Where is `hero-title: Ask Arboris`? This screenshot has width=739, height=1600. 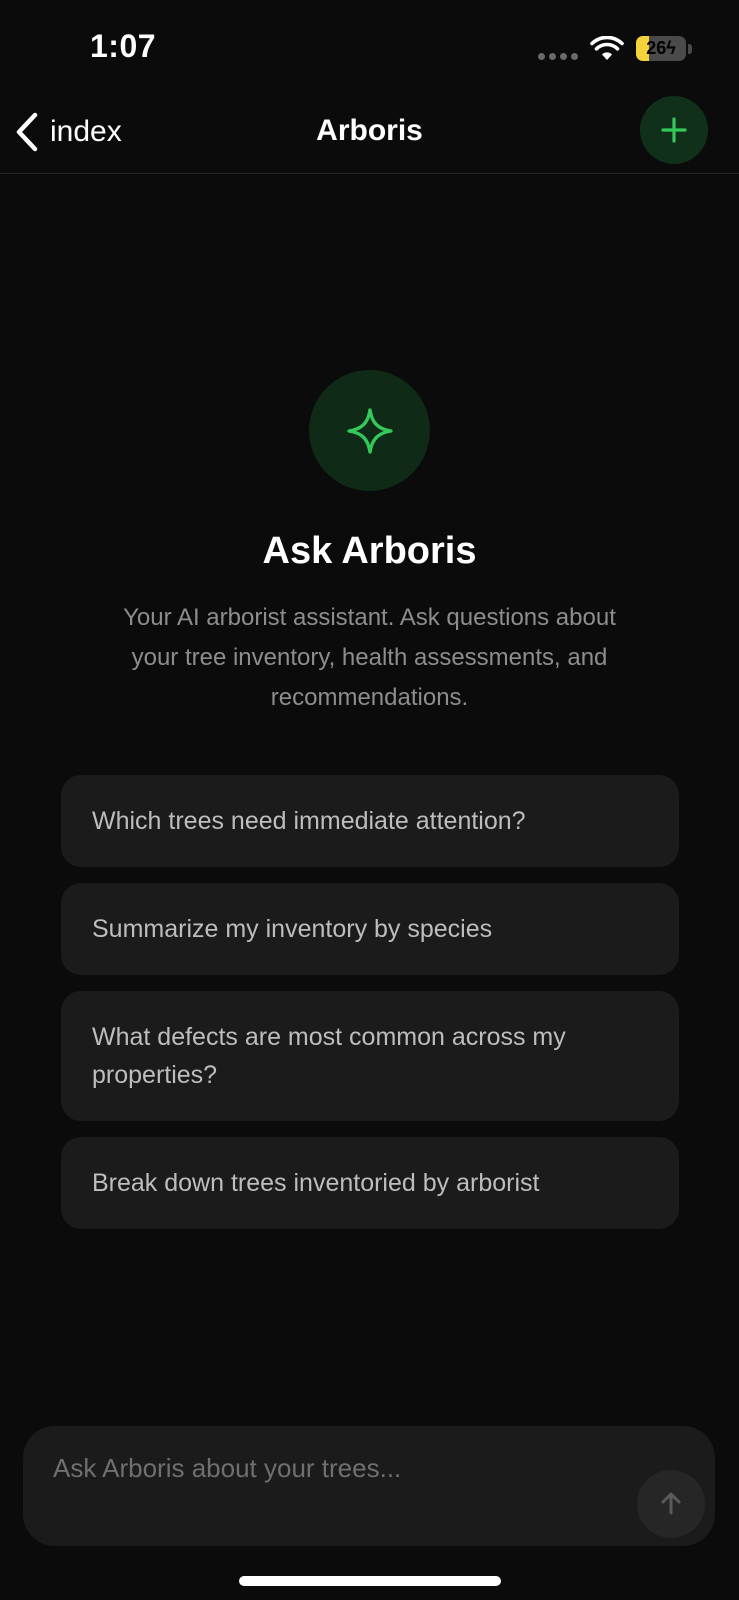
hero-title: Ask Arboris is located at coordinates (369, 551).